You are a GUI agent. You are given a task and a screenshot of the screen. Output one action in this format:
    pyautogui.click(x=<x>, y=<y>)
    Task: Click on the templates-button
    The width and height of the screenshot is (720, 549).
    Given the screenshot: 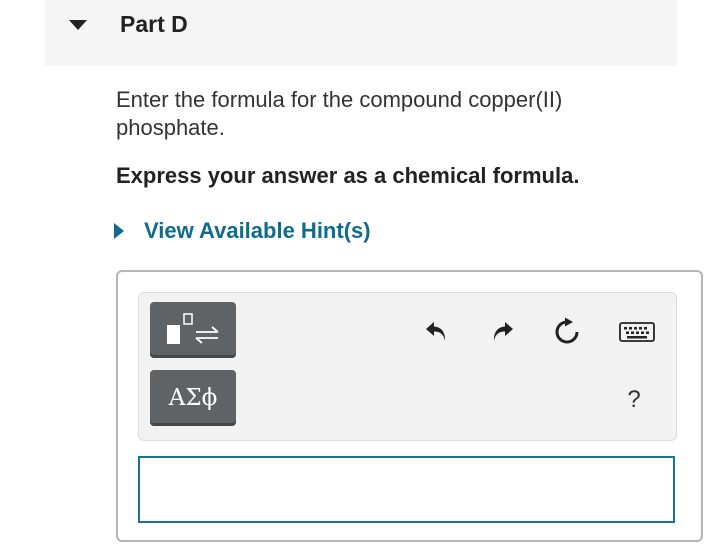 What is the action you would take?
    pyautogui.click(x=193, y=330)
    